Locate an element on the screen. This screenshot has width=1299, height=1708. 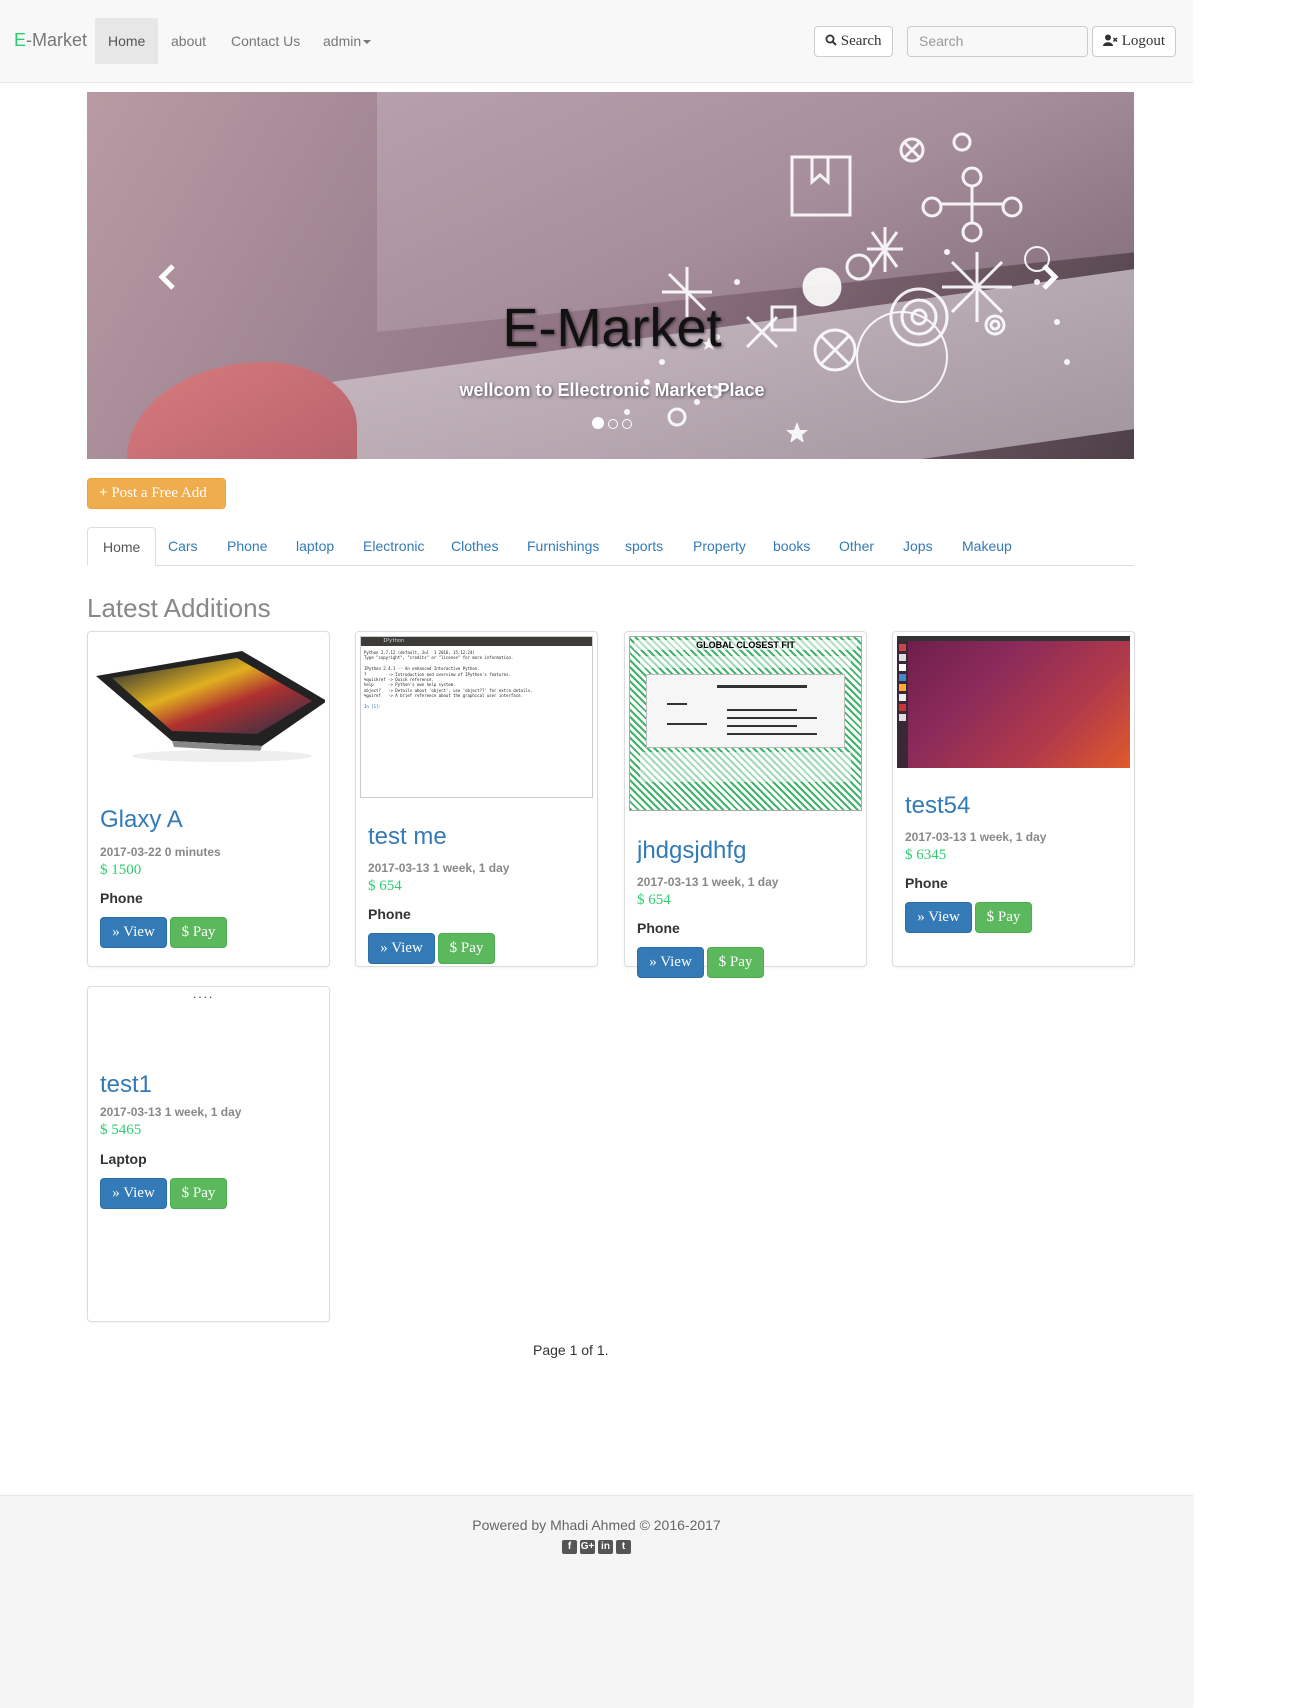
product-image is located at coordinates (210, 706).